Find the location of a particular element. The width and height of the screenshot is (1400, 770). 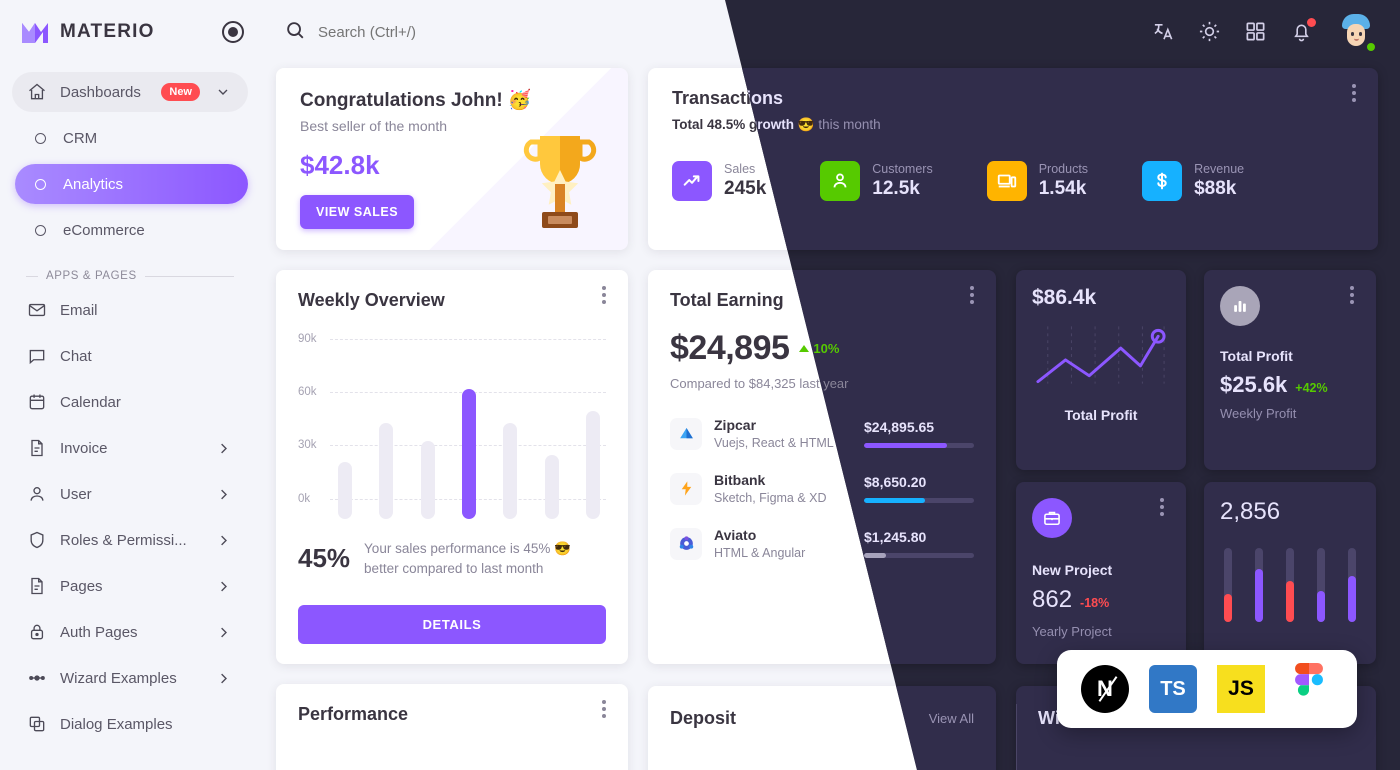

wizard-icon is located at coordinates (37, 678).